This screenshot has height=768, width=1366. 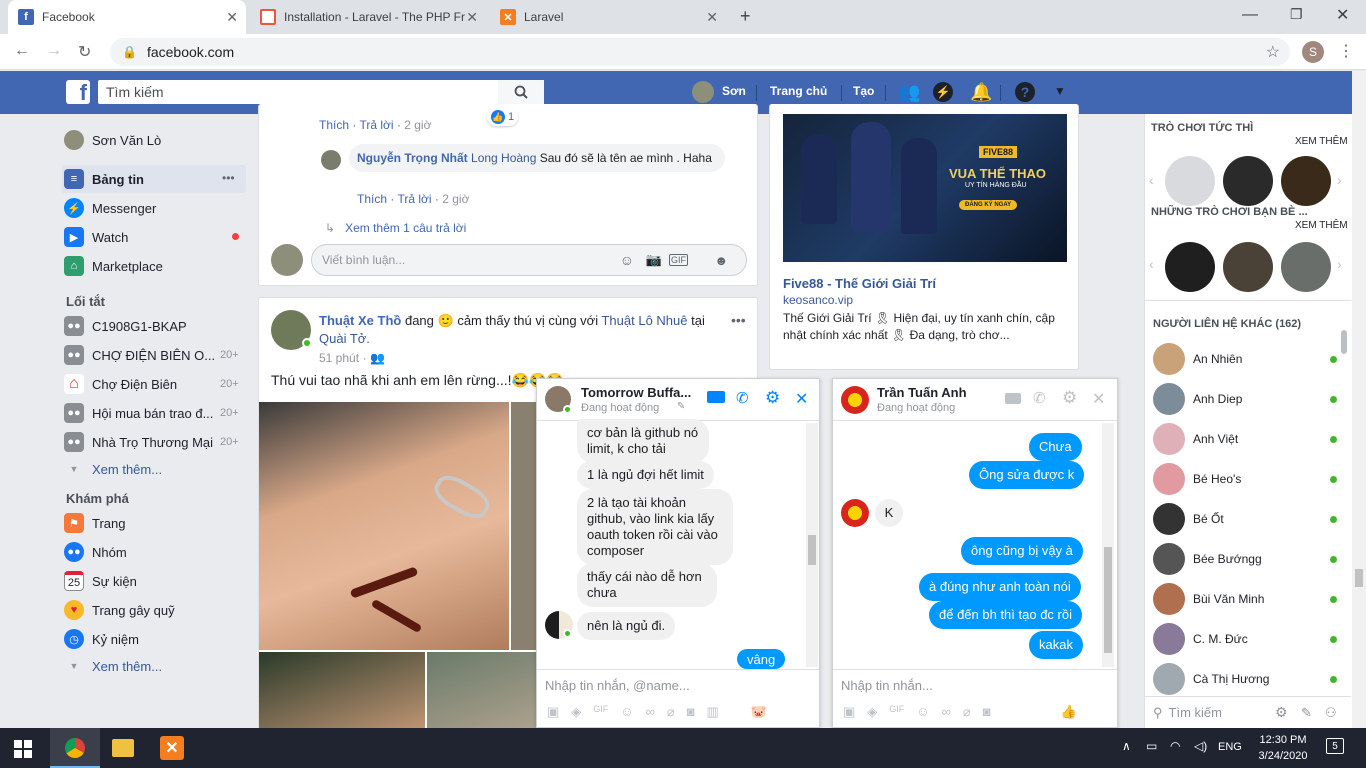 What do you see at coordinates (228, 178) in the screenshot?
I see `more-options-icon: •••` at bounding box center [228, 178].